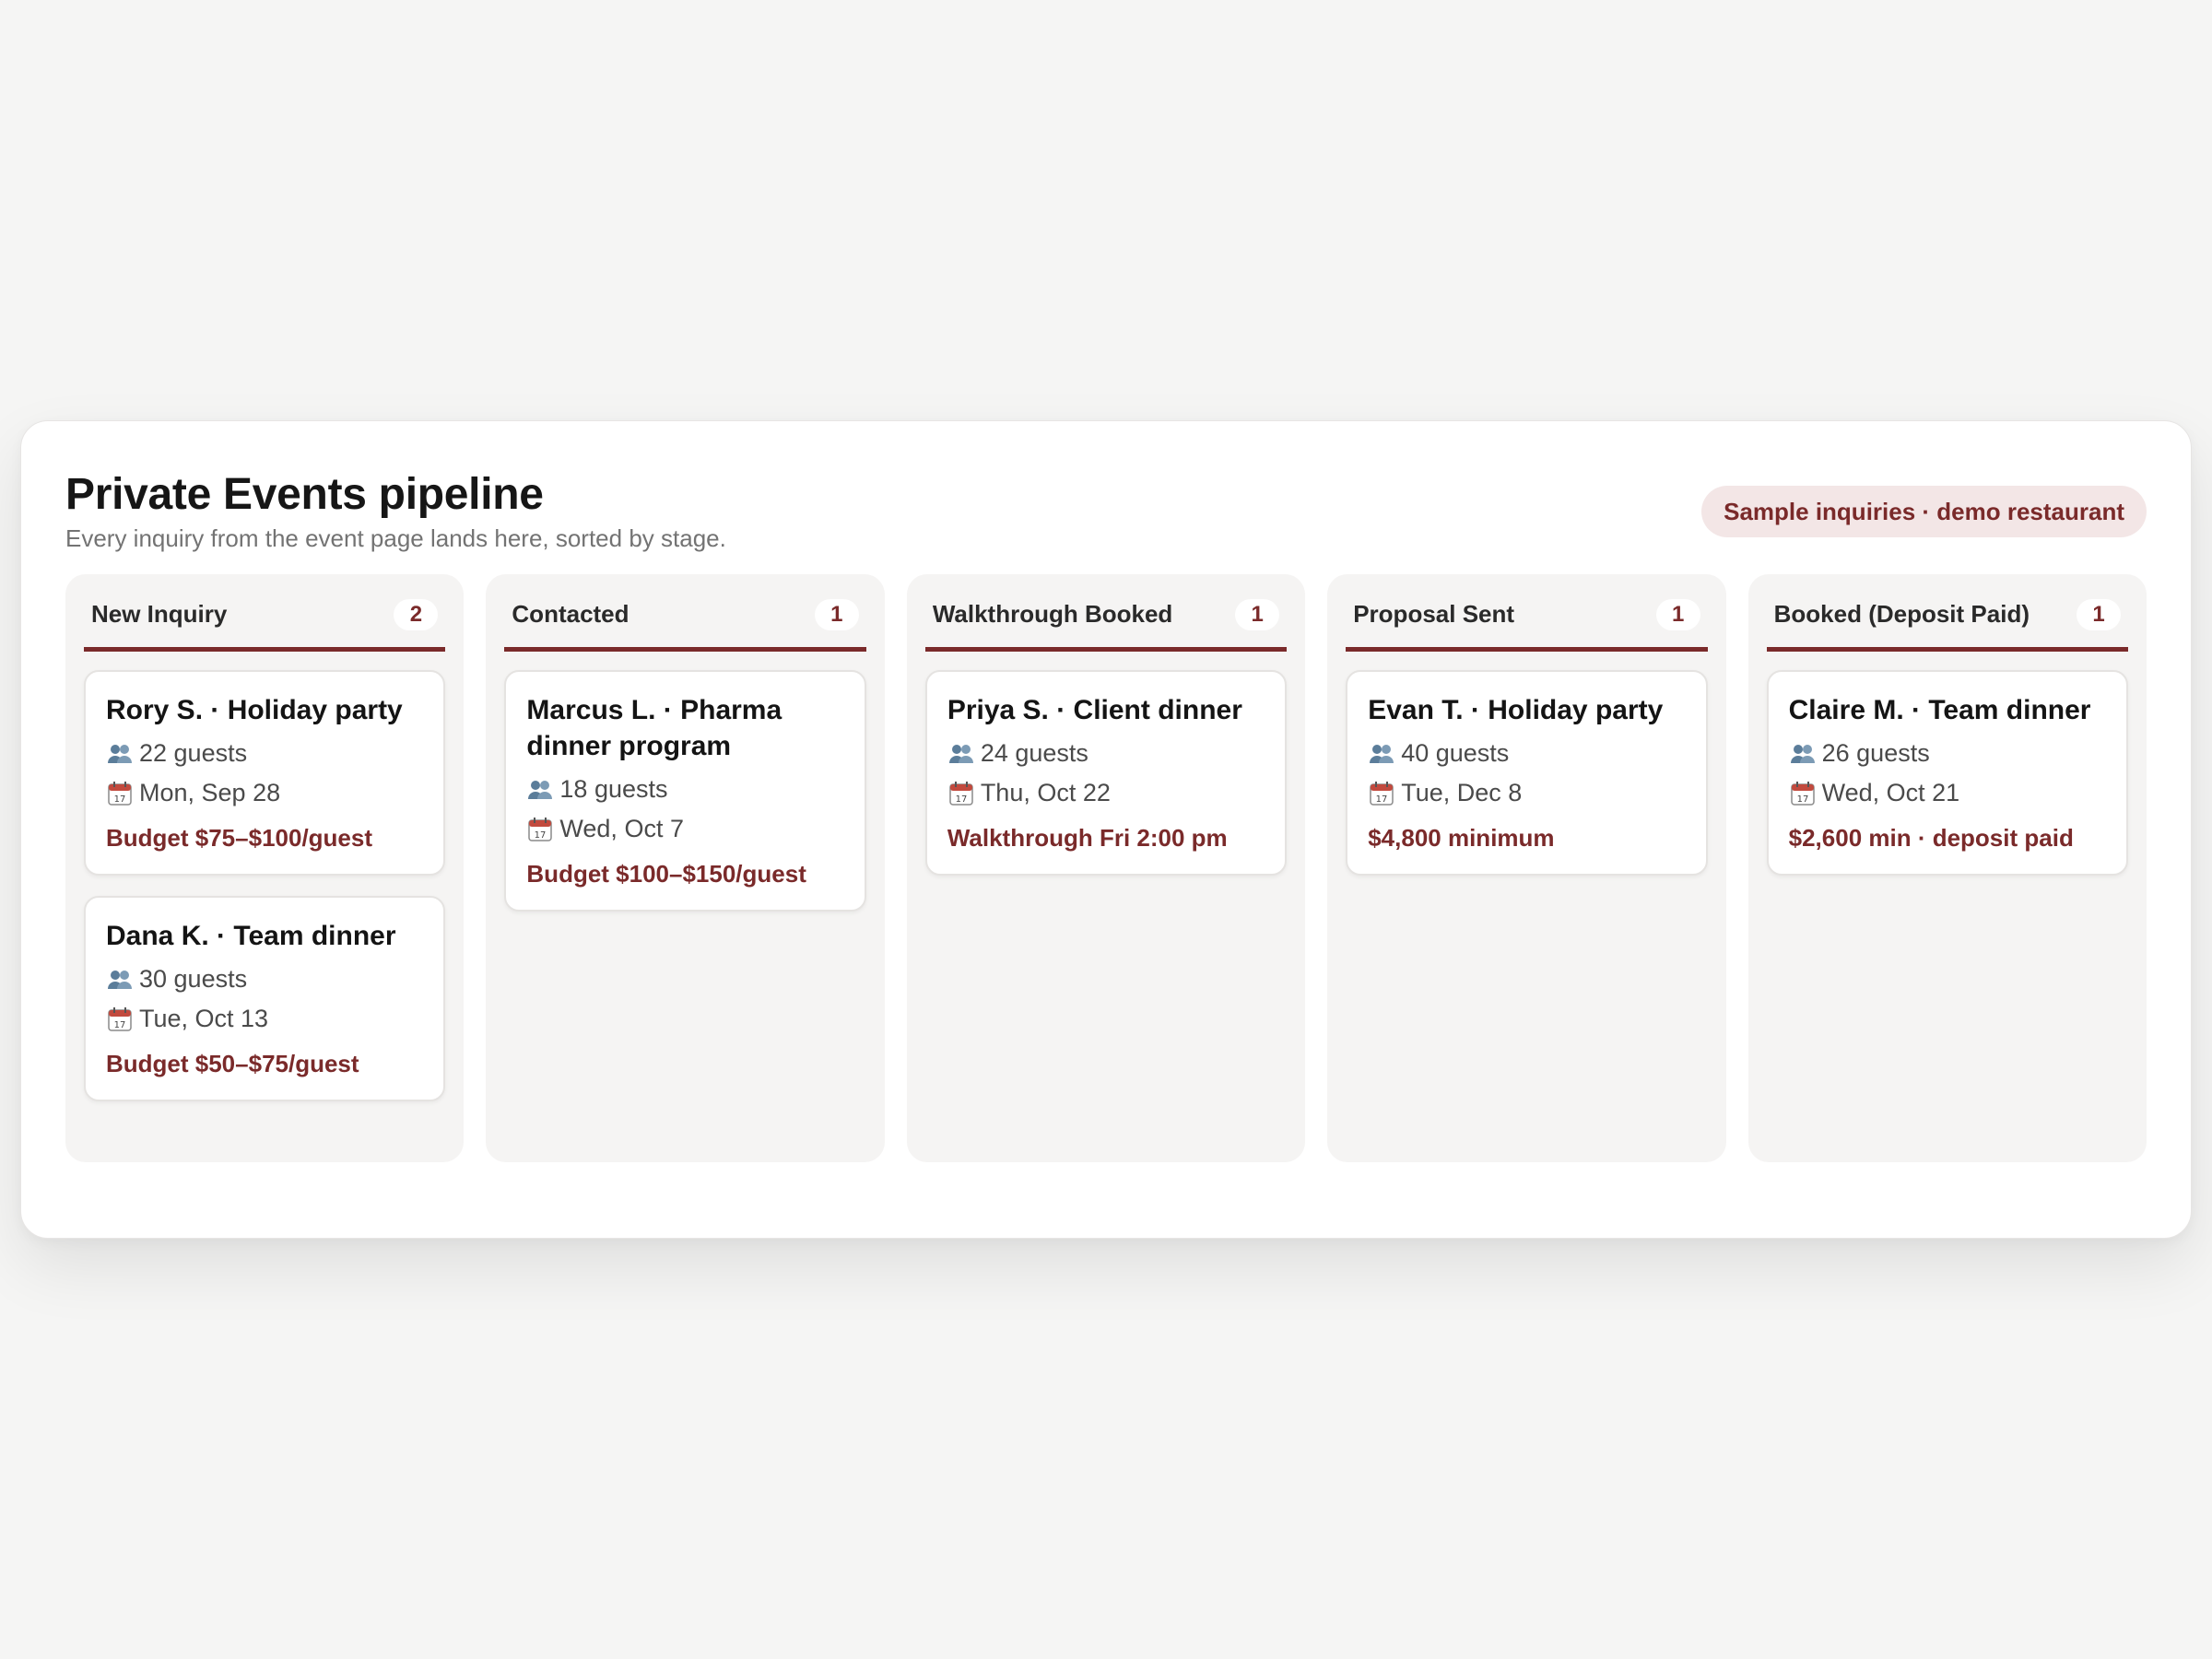 The width and height of the screenshot is (2212, 1659). What do you see at coordinates (1052, 614) in the screenshot?
I see `stage-name: Walkthrough Booked` at bounding box center [1052, 614].